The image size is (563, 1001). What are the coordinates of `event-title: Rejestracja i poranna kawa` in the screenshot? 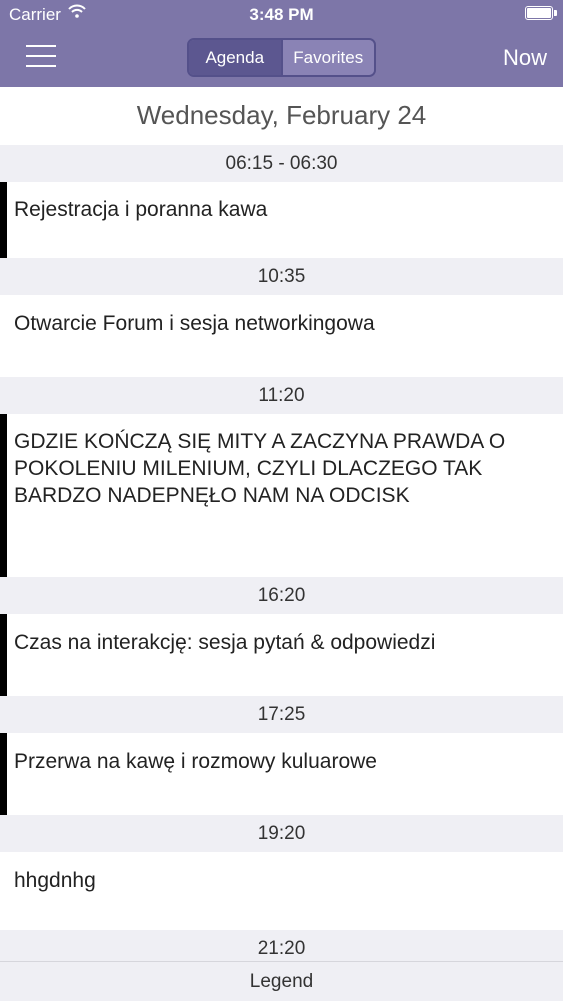 It's located at (141, 209).